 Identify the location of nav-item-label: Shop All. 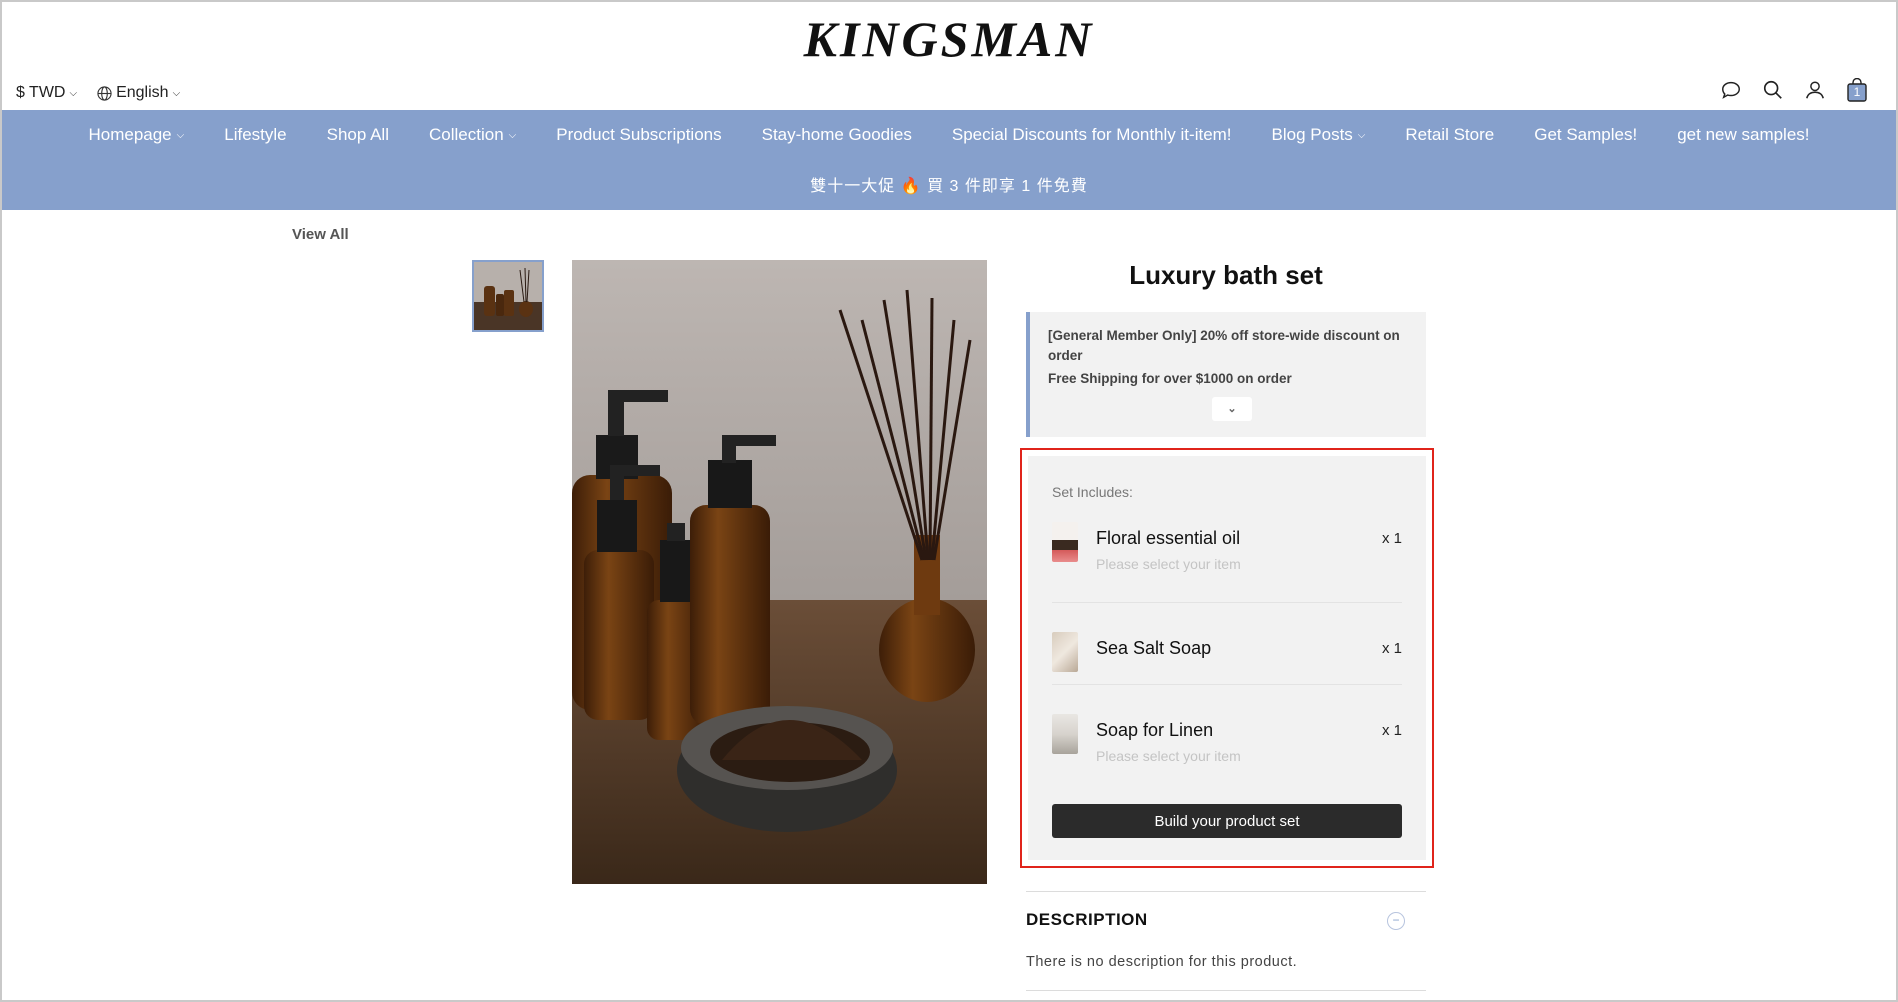
(357, 134).